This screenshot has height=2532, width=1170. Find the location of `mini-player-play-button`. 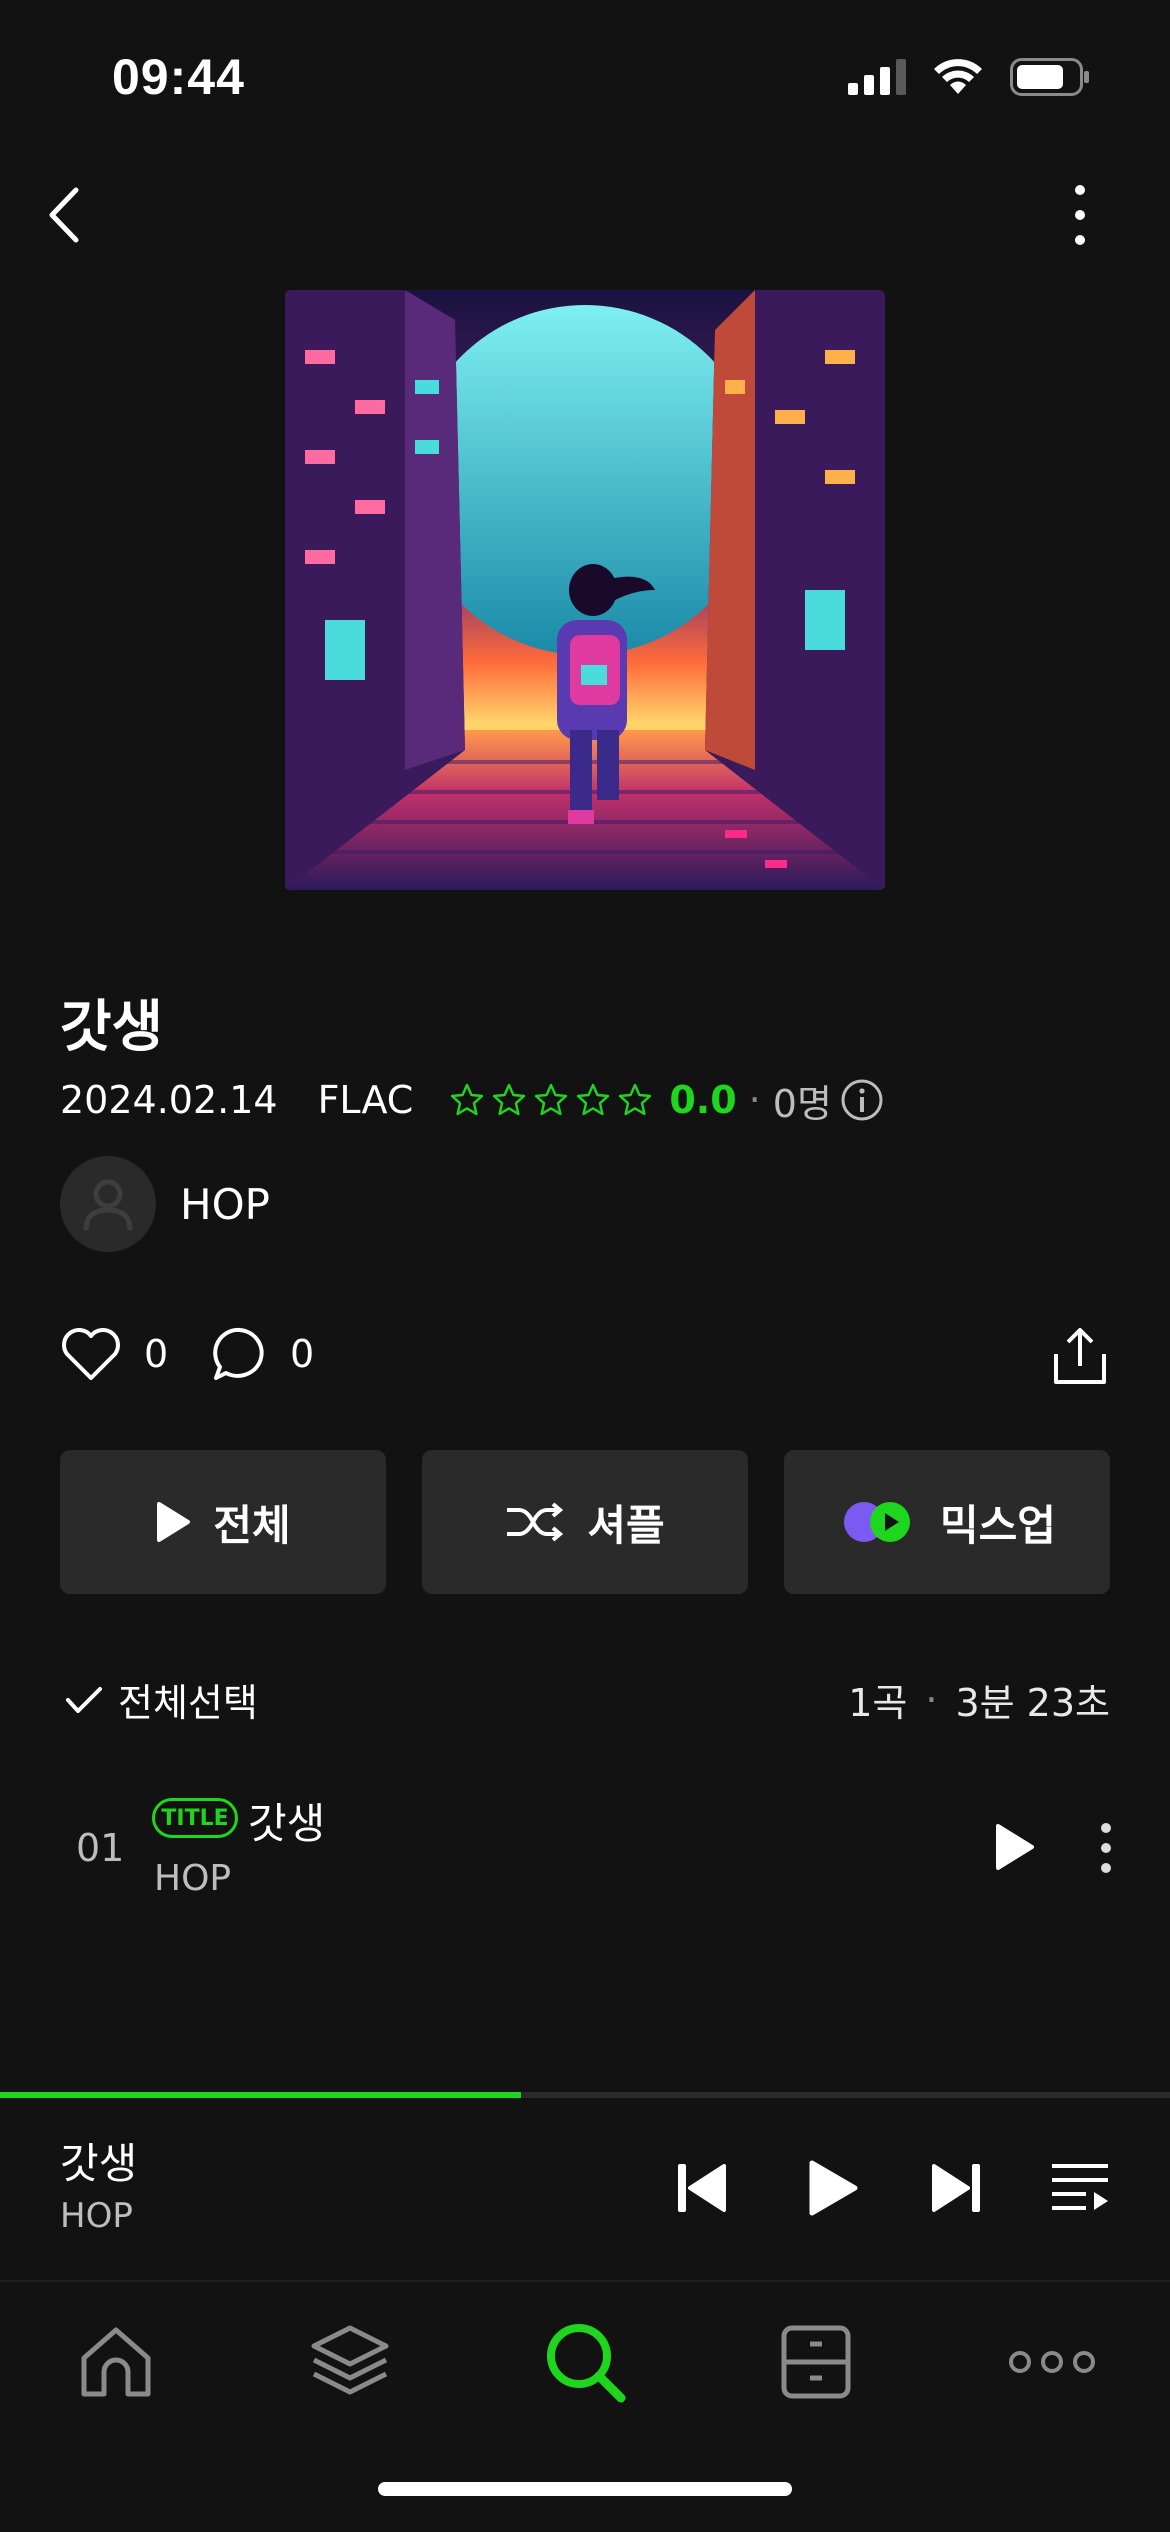

mini-player-play-button is located at coordinates (833, 2190).